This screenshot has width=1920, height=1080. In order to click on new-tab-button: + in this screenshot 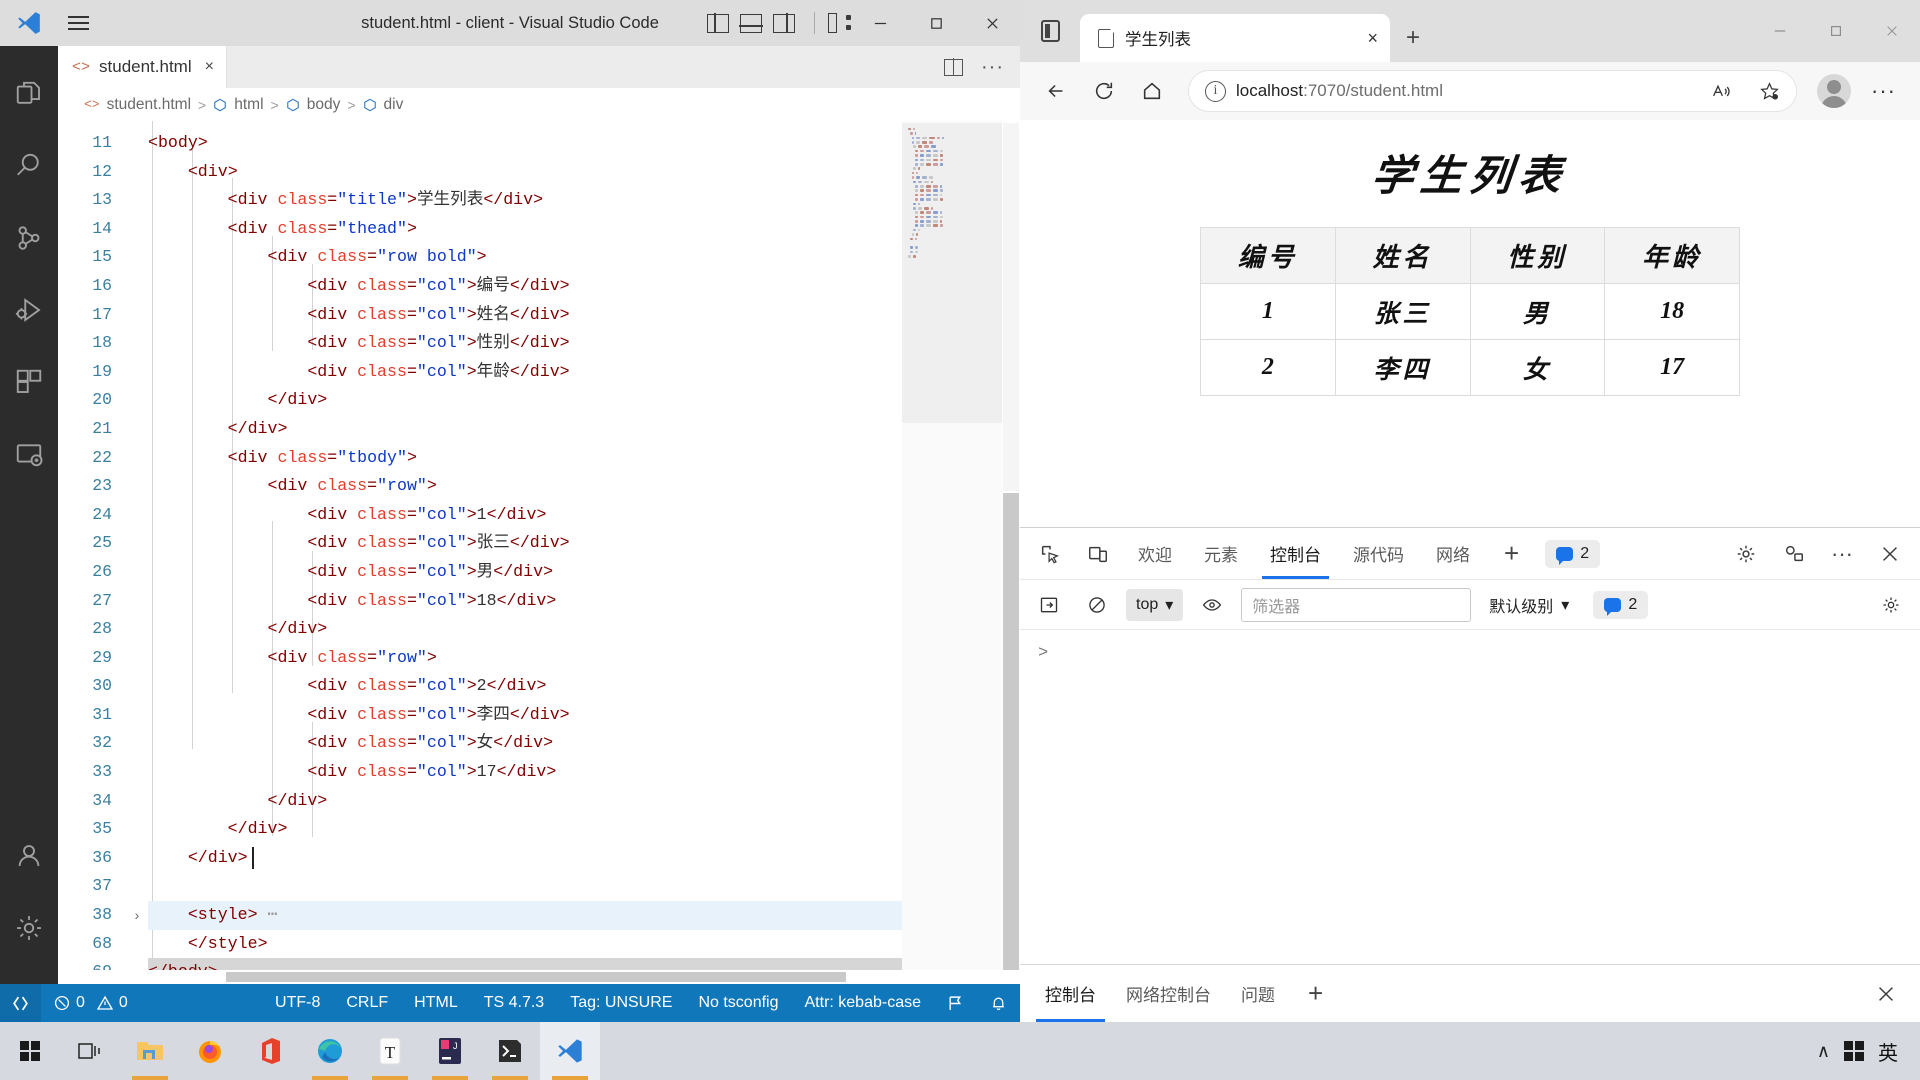, I will do `click(1413, 38)`.